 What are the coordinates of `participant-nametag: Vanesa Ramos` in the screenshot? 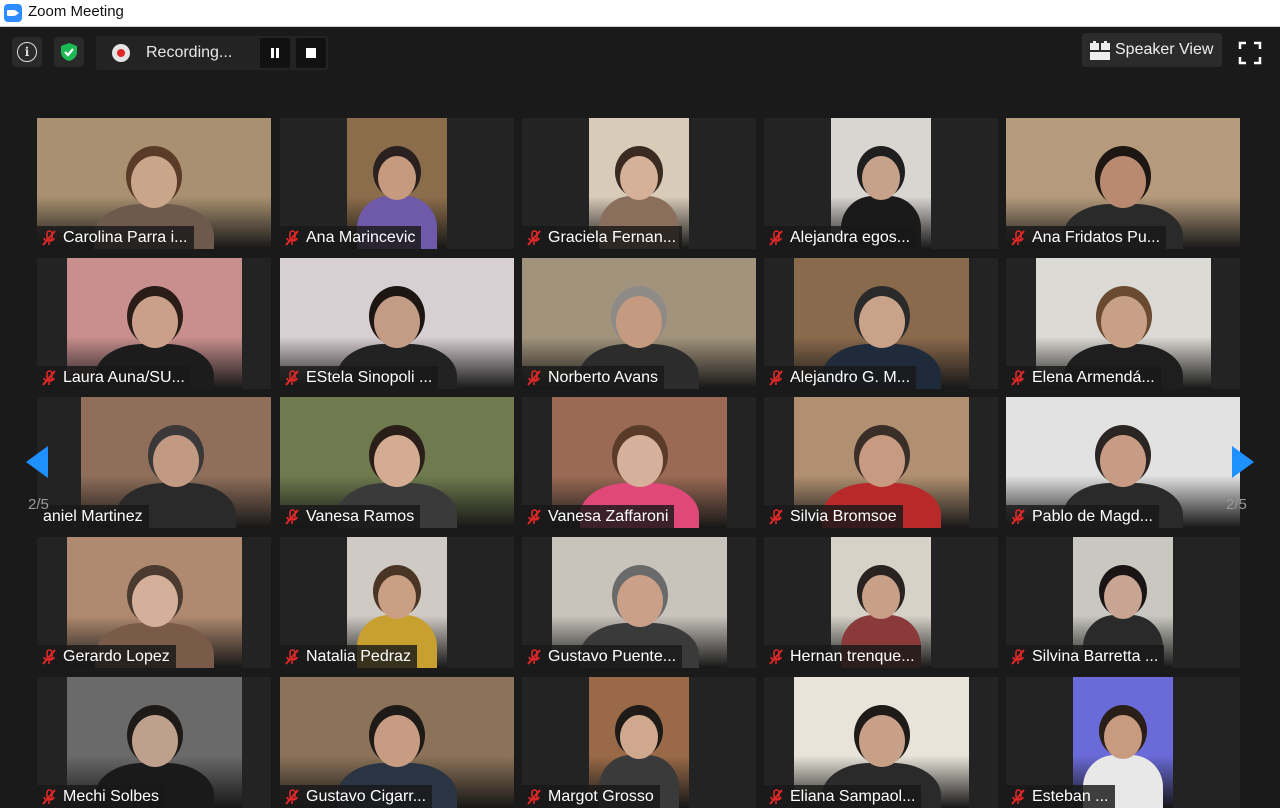 It's located at (350, 516).